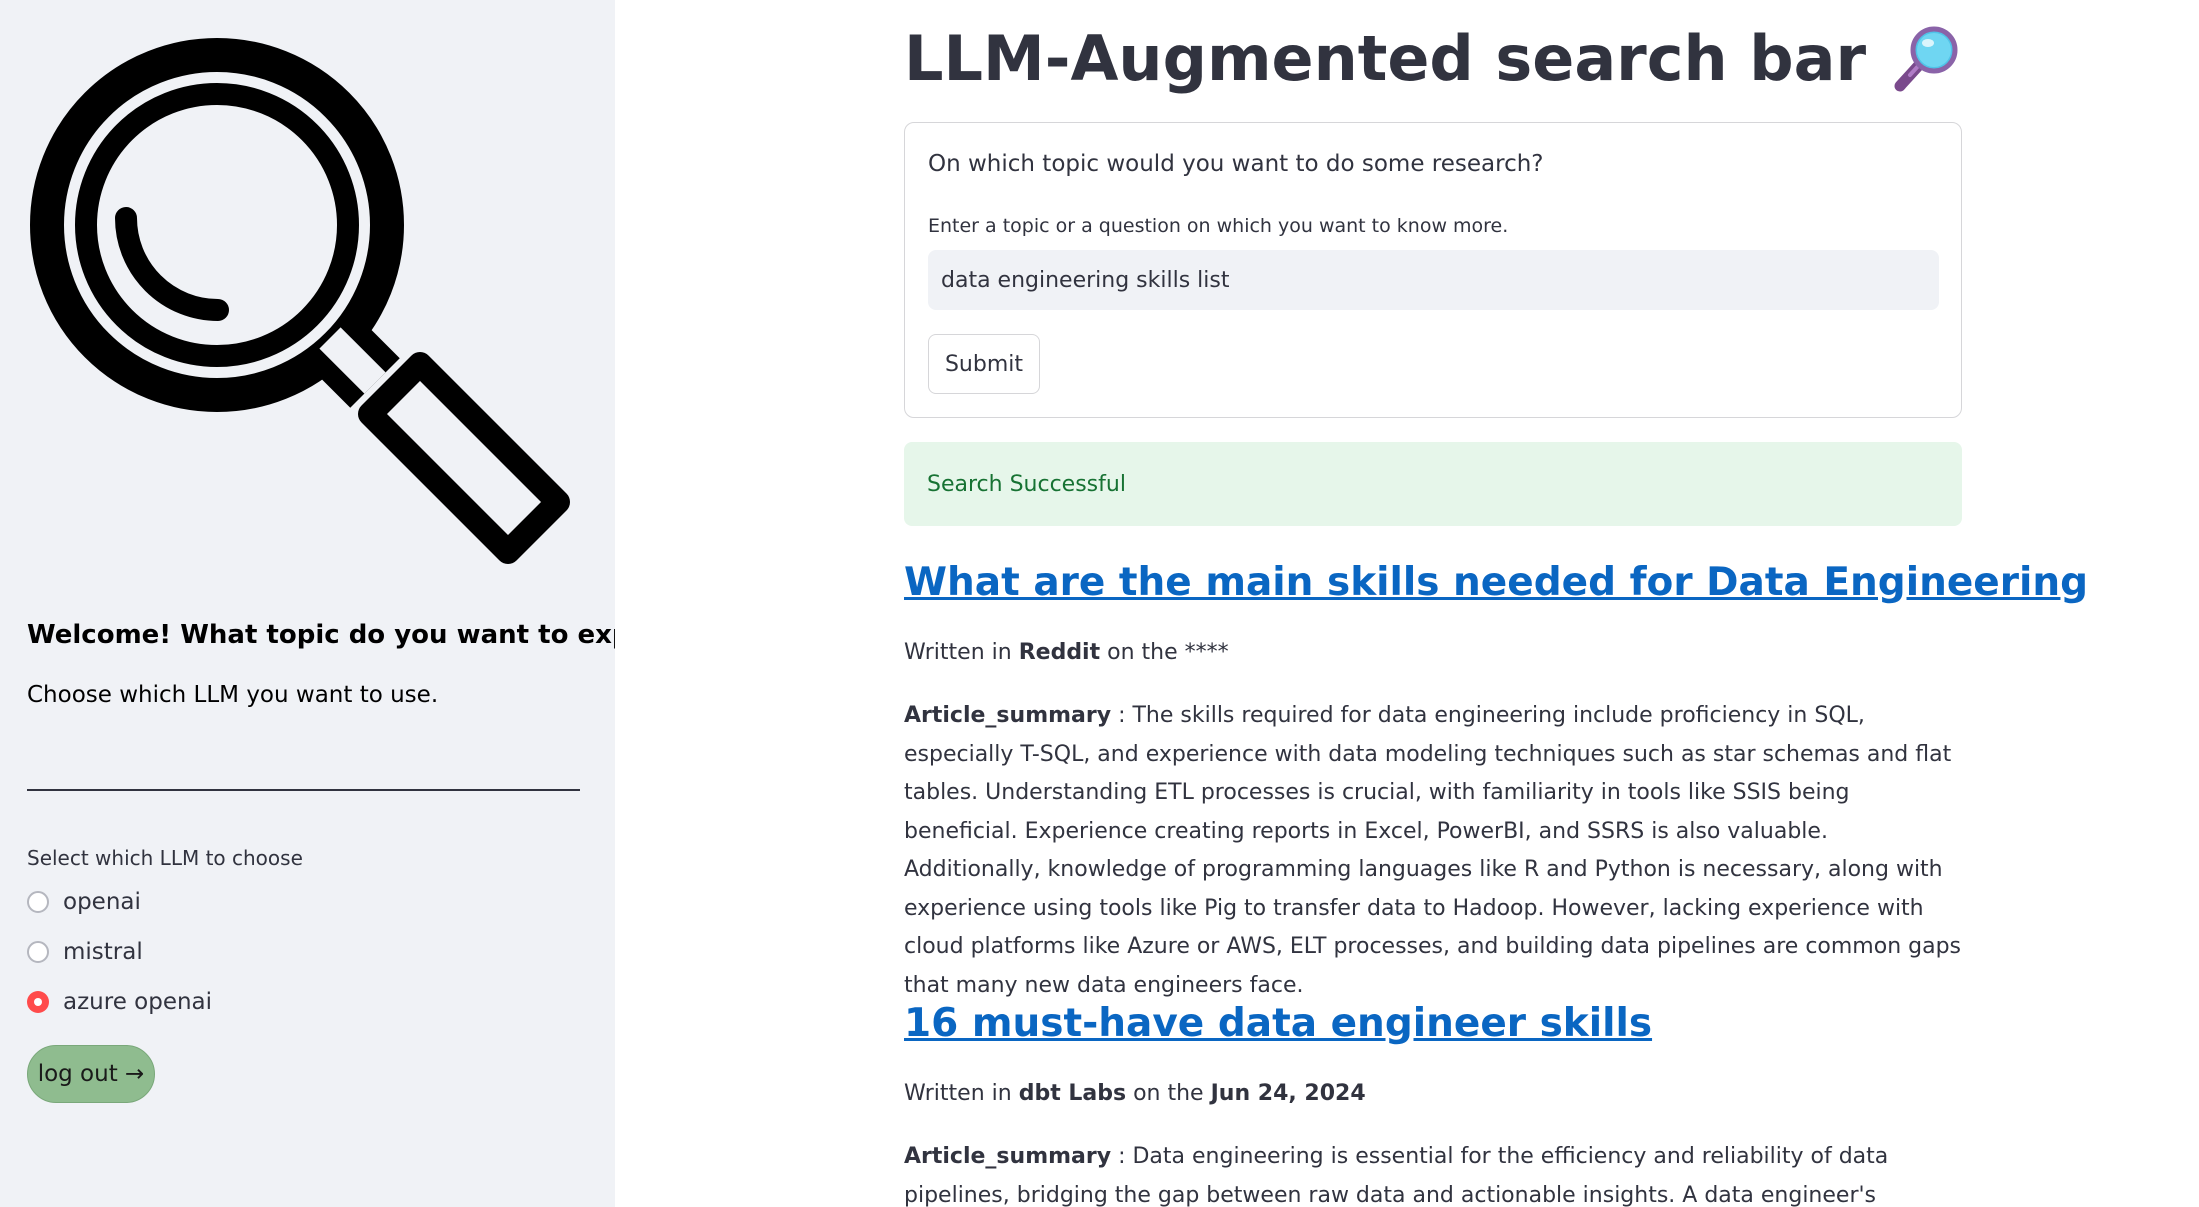 This screenshot has height=1207, width=2199. Describe the element at coordinates (138, 1002) in the screenshot. I see `radio-option-label: azure openai` at that location.